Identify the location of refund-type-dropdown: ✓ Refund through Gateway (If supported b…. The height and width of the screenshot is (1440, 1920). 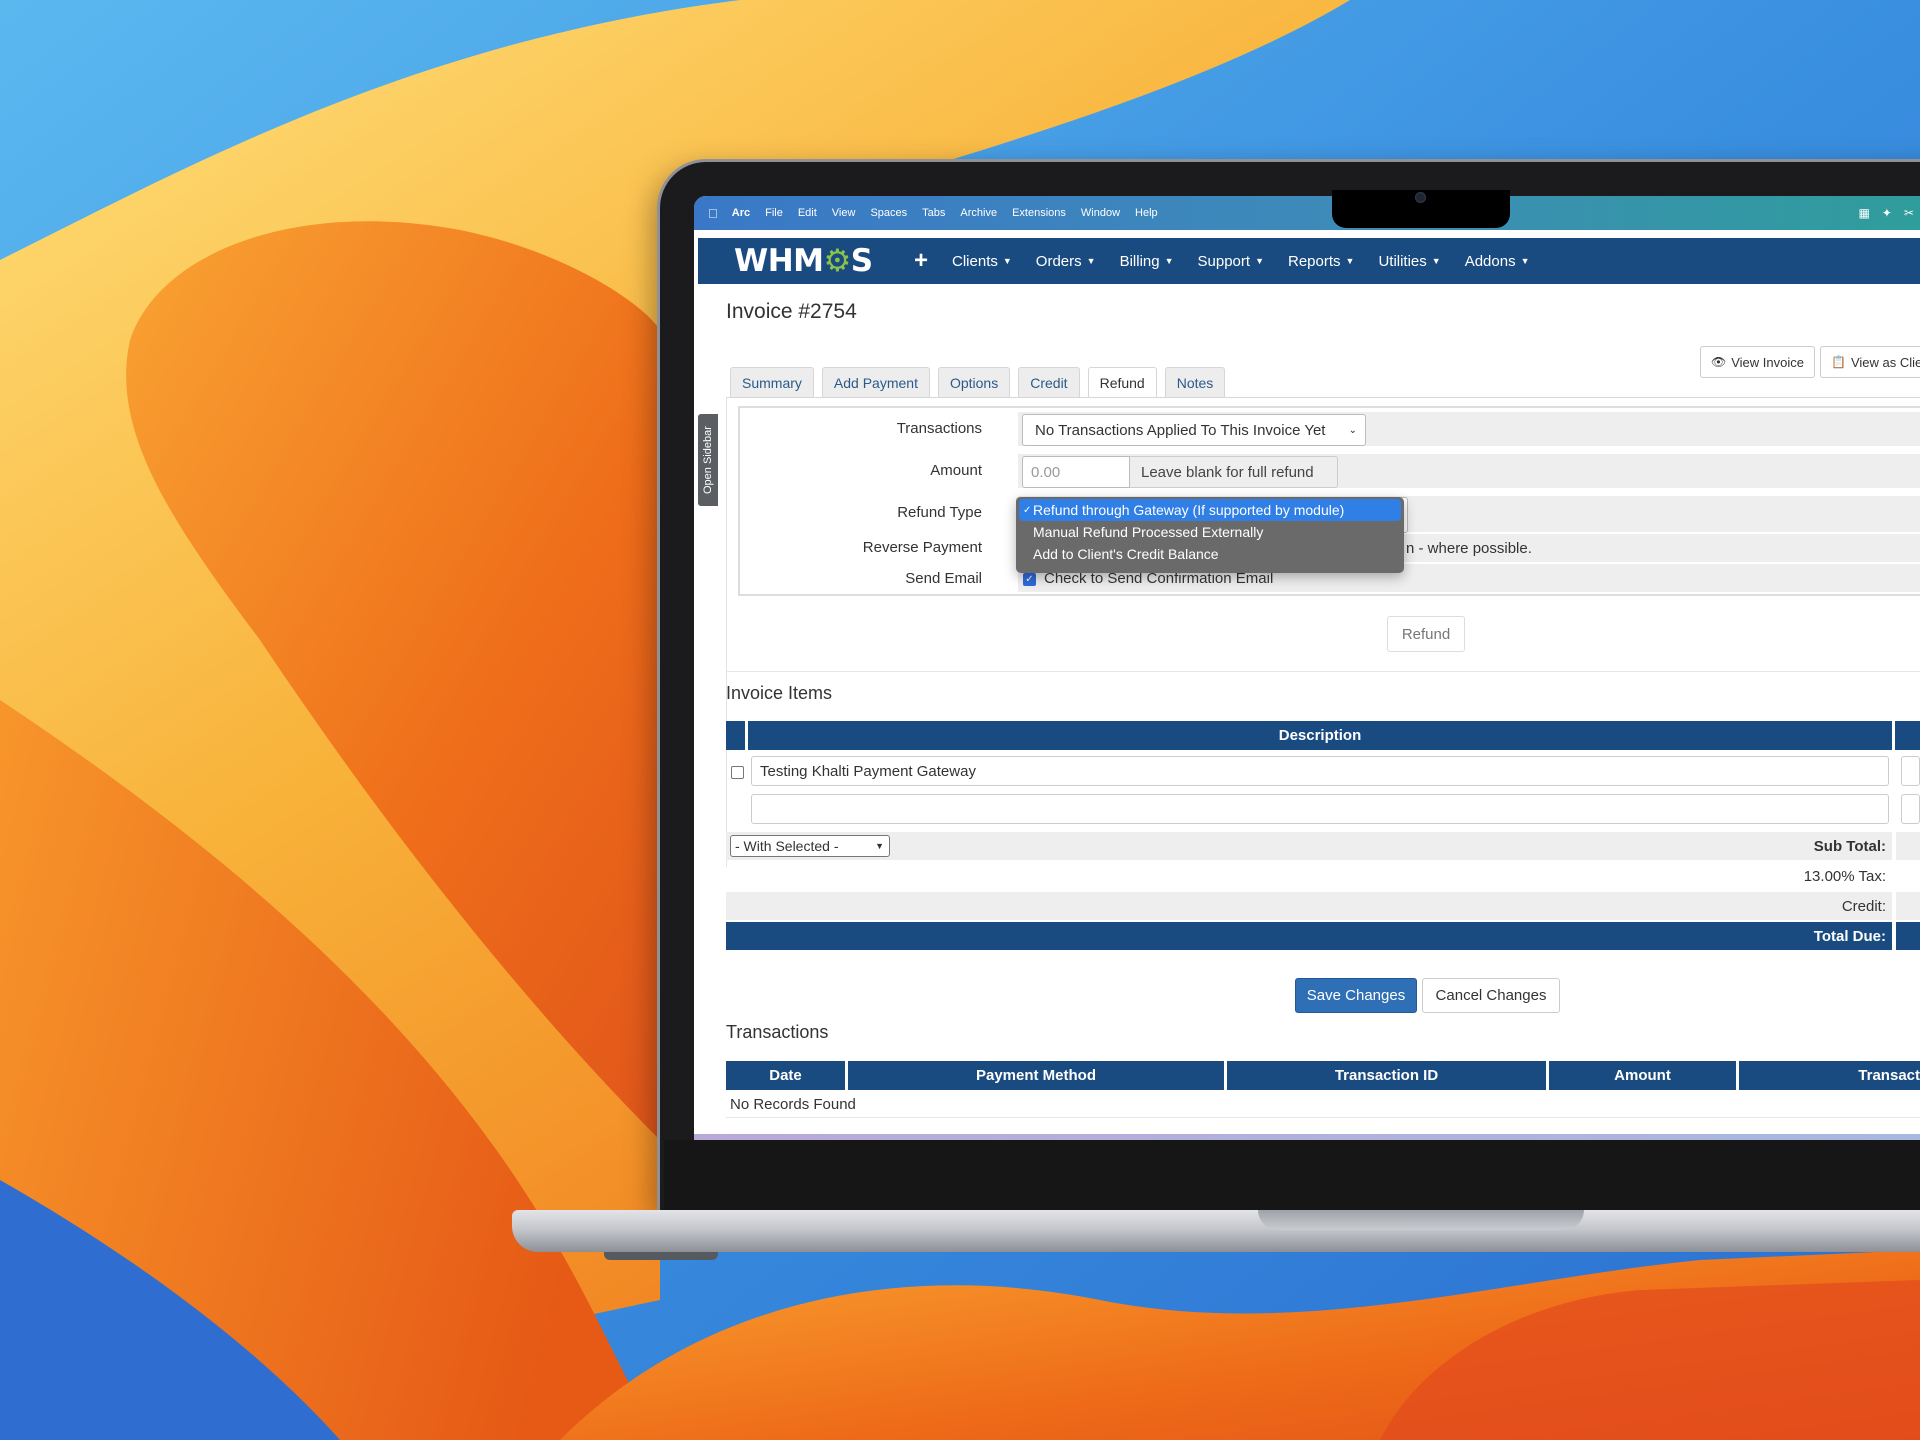
(1210, 535).